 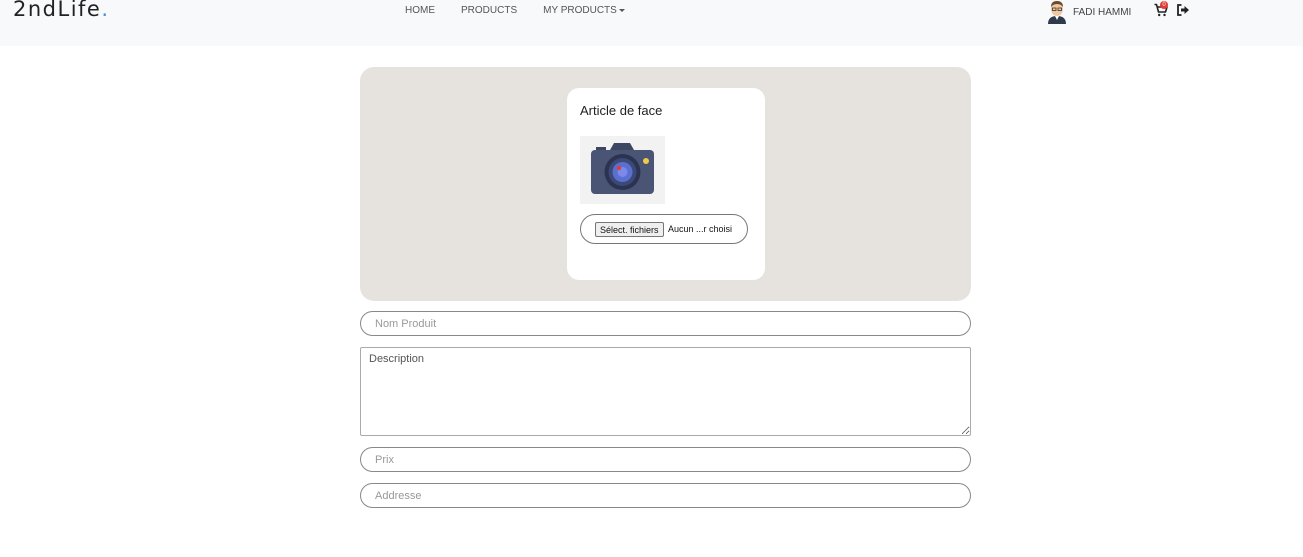 I want to click on caret-down-icon, so click(x=621, y=10).